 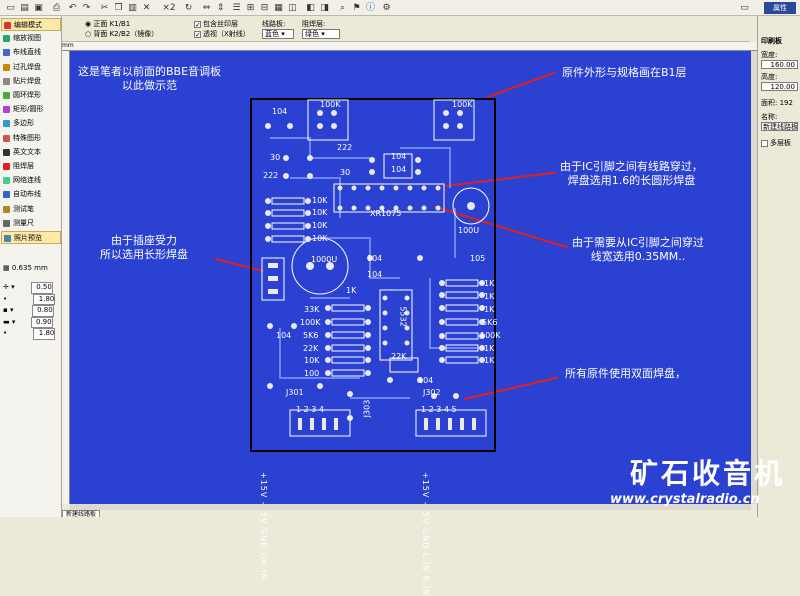 I want to click on new-file-icon: ▭, so click(x=10, y=8).